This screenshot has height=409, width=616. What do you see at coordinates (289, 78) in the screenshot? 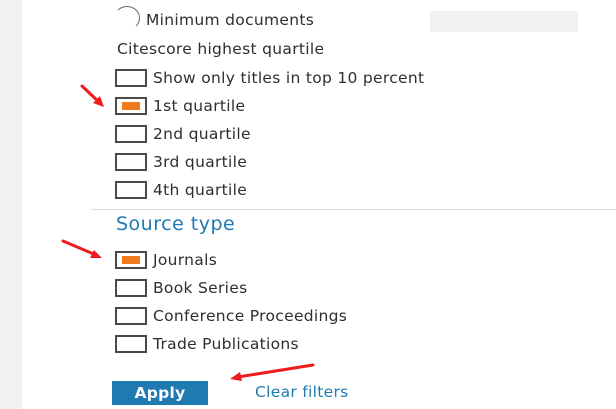
I see `option-label: Show only titles in top 10 percent` at bounding box center [289, 78].